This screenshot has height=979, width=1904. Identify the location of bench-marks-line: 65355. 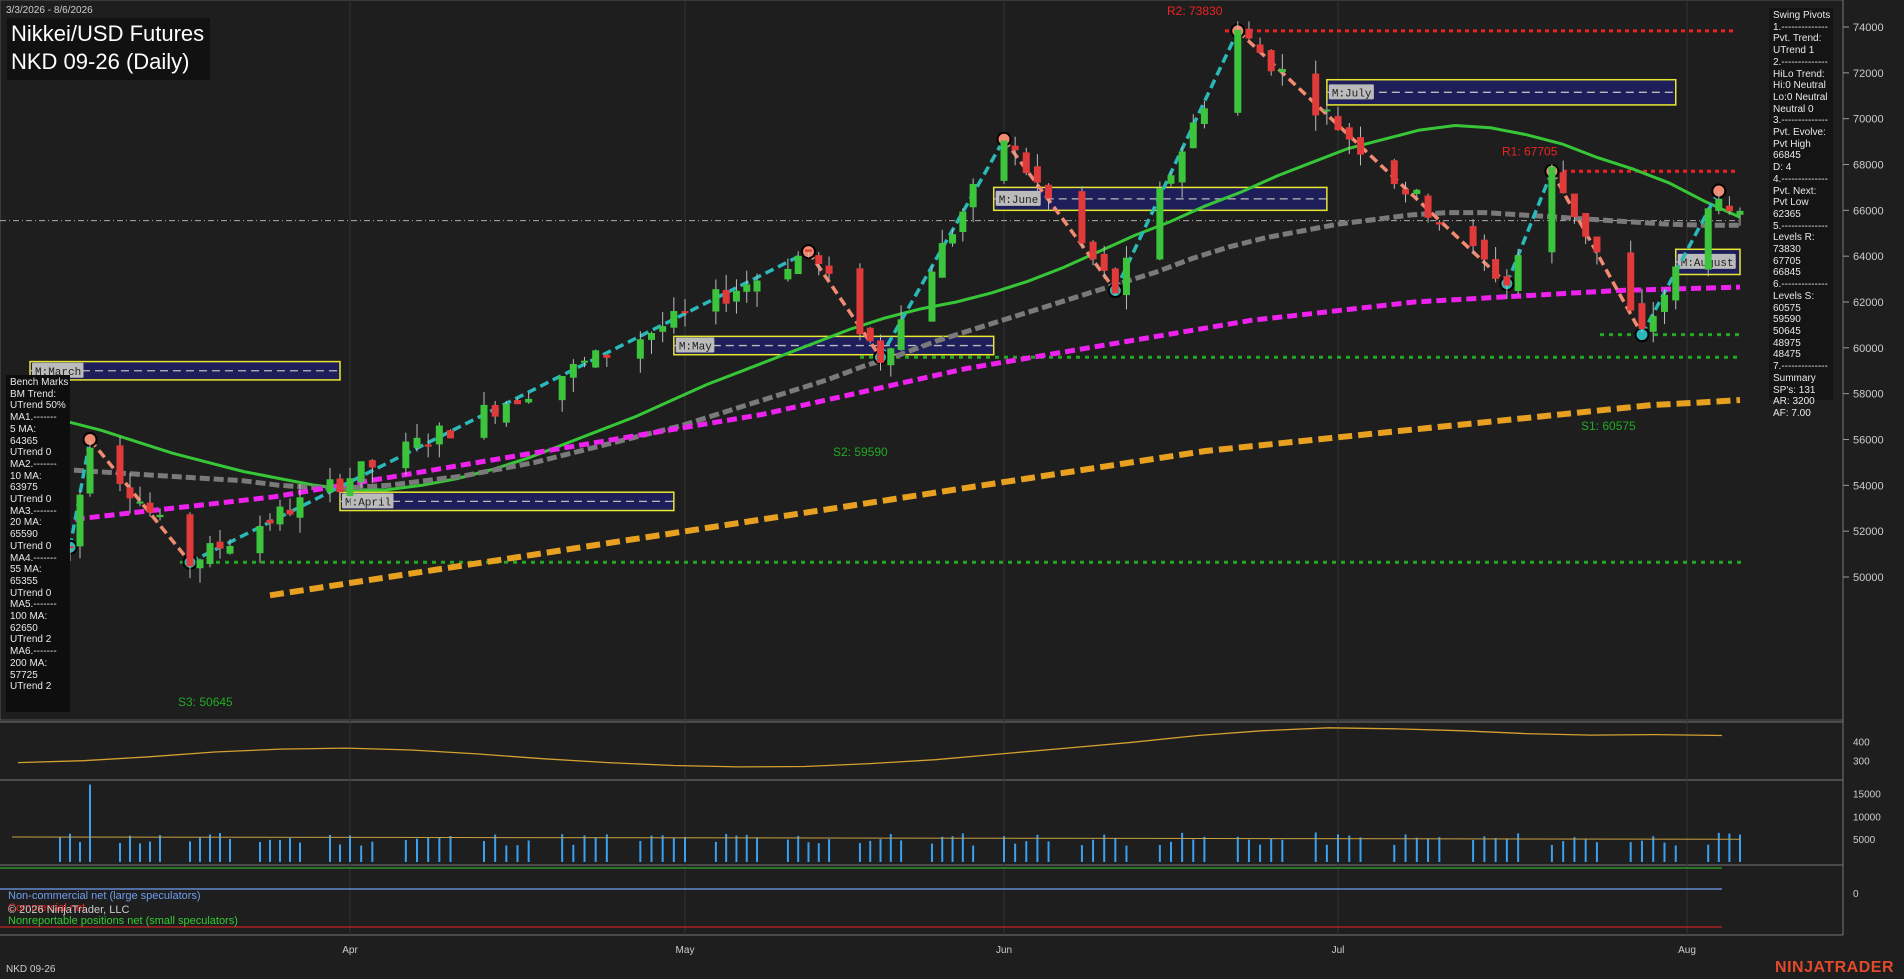
(24, 581).